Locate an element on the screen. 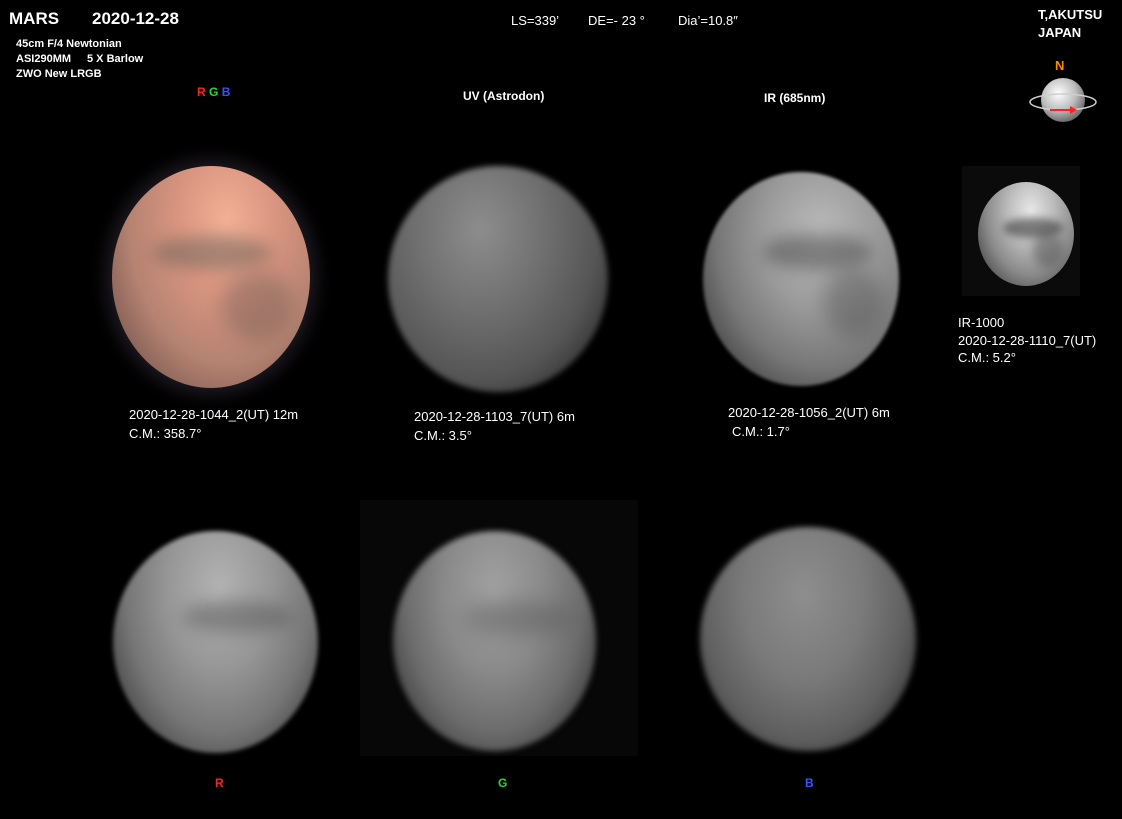 This screenshot has height=819, width=1122. rgb-header: R G B is located at coordinates (213, 92).